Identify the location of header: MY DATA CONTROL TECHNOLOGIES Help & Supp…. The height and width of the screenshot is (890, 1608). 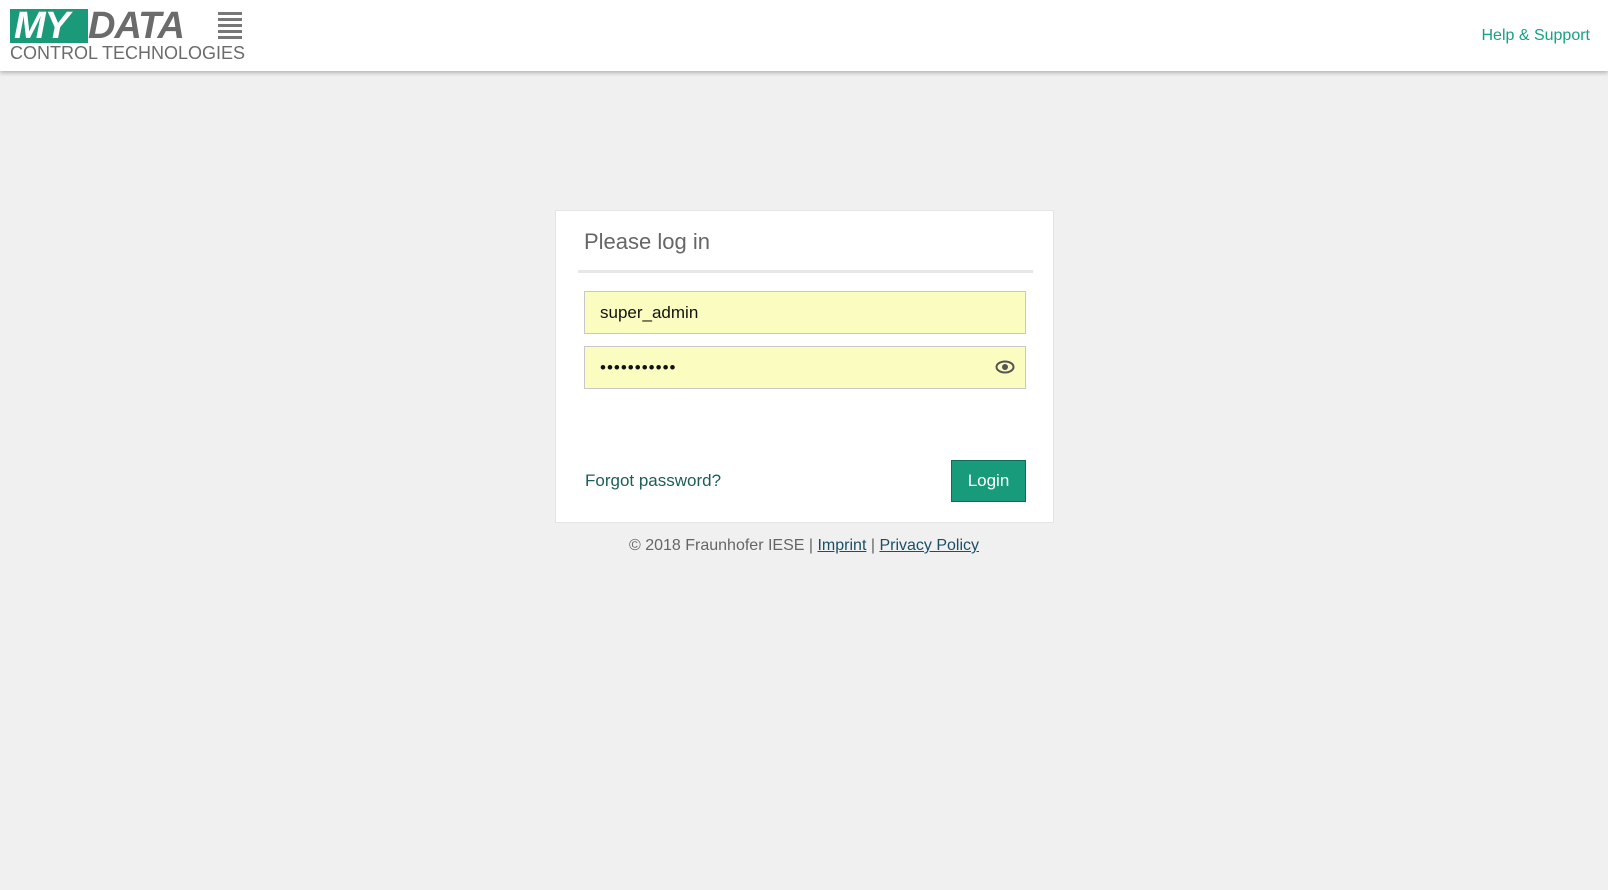
(804, 35).